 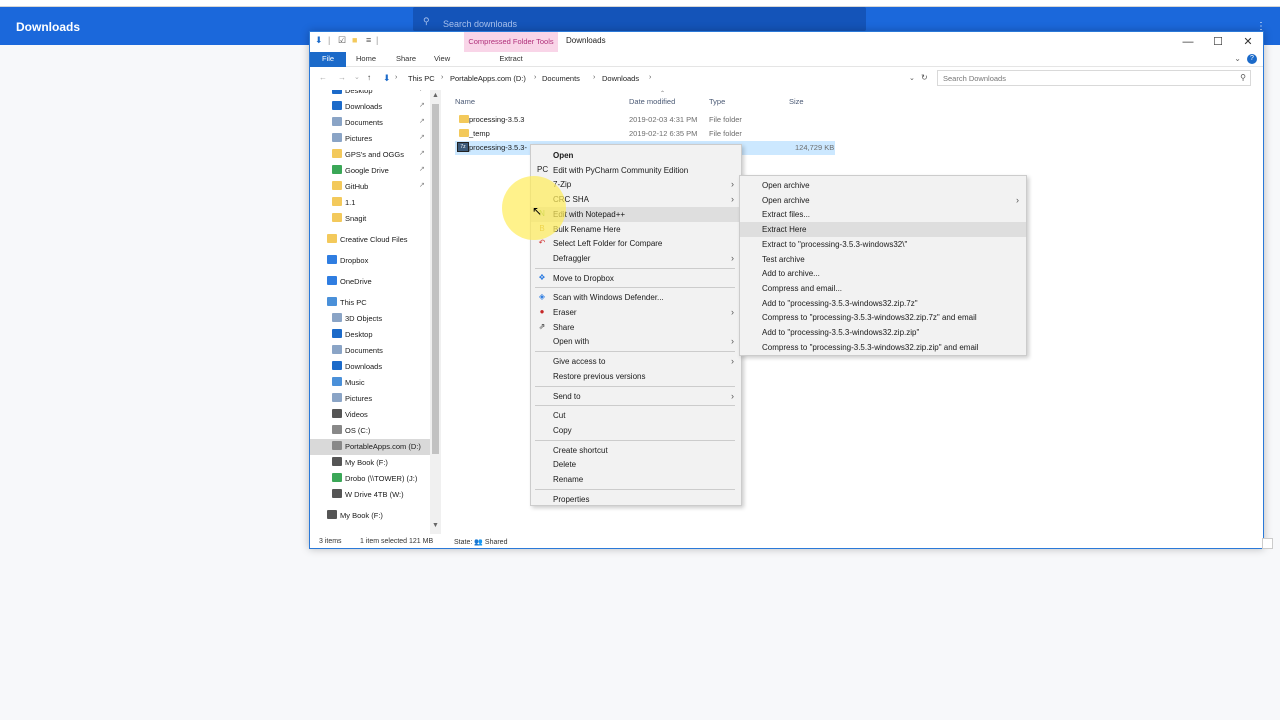 What do you see at coordinates (636, 155) in the screenshot?
I see `menu-item: Open` at bounding box center [636, 155].